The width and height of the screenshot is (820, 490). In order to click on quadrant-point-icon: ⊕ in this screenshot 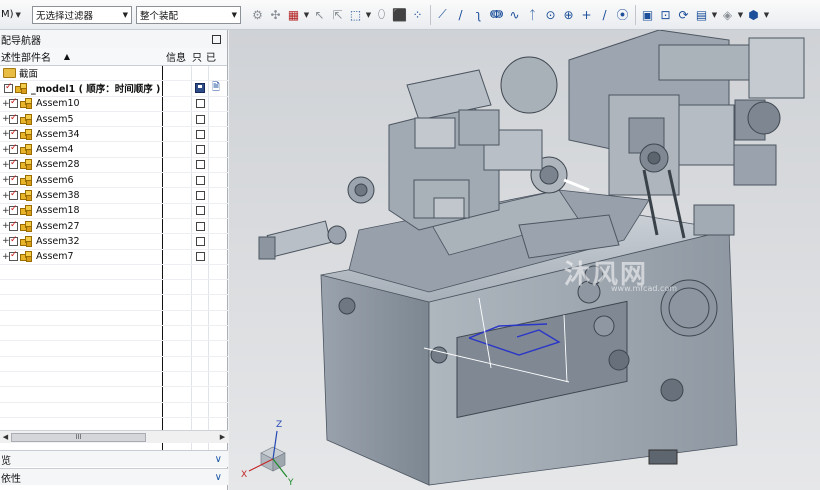, I will do `click(568, 15)`.